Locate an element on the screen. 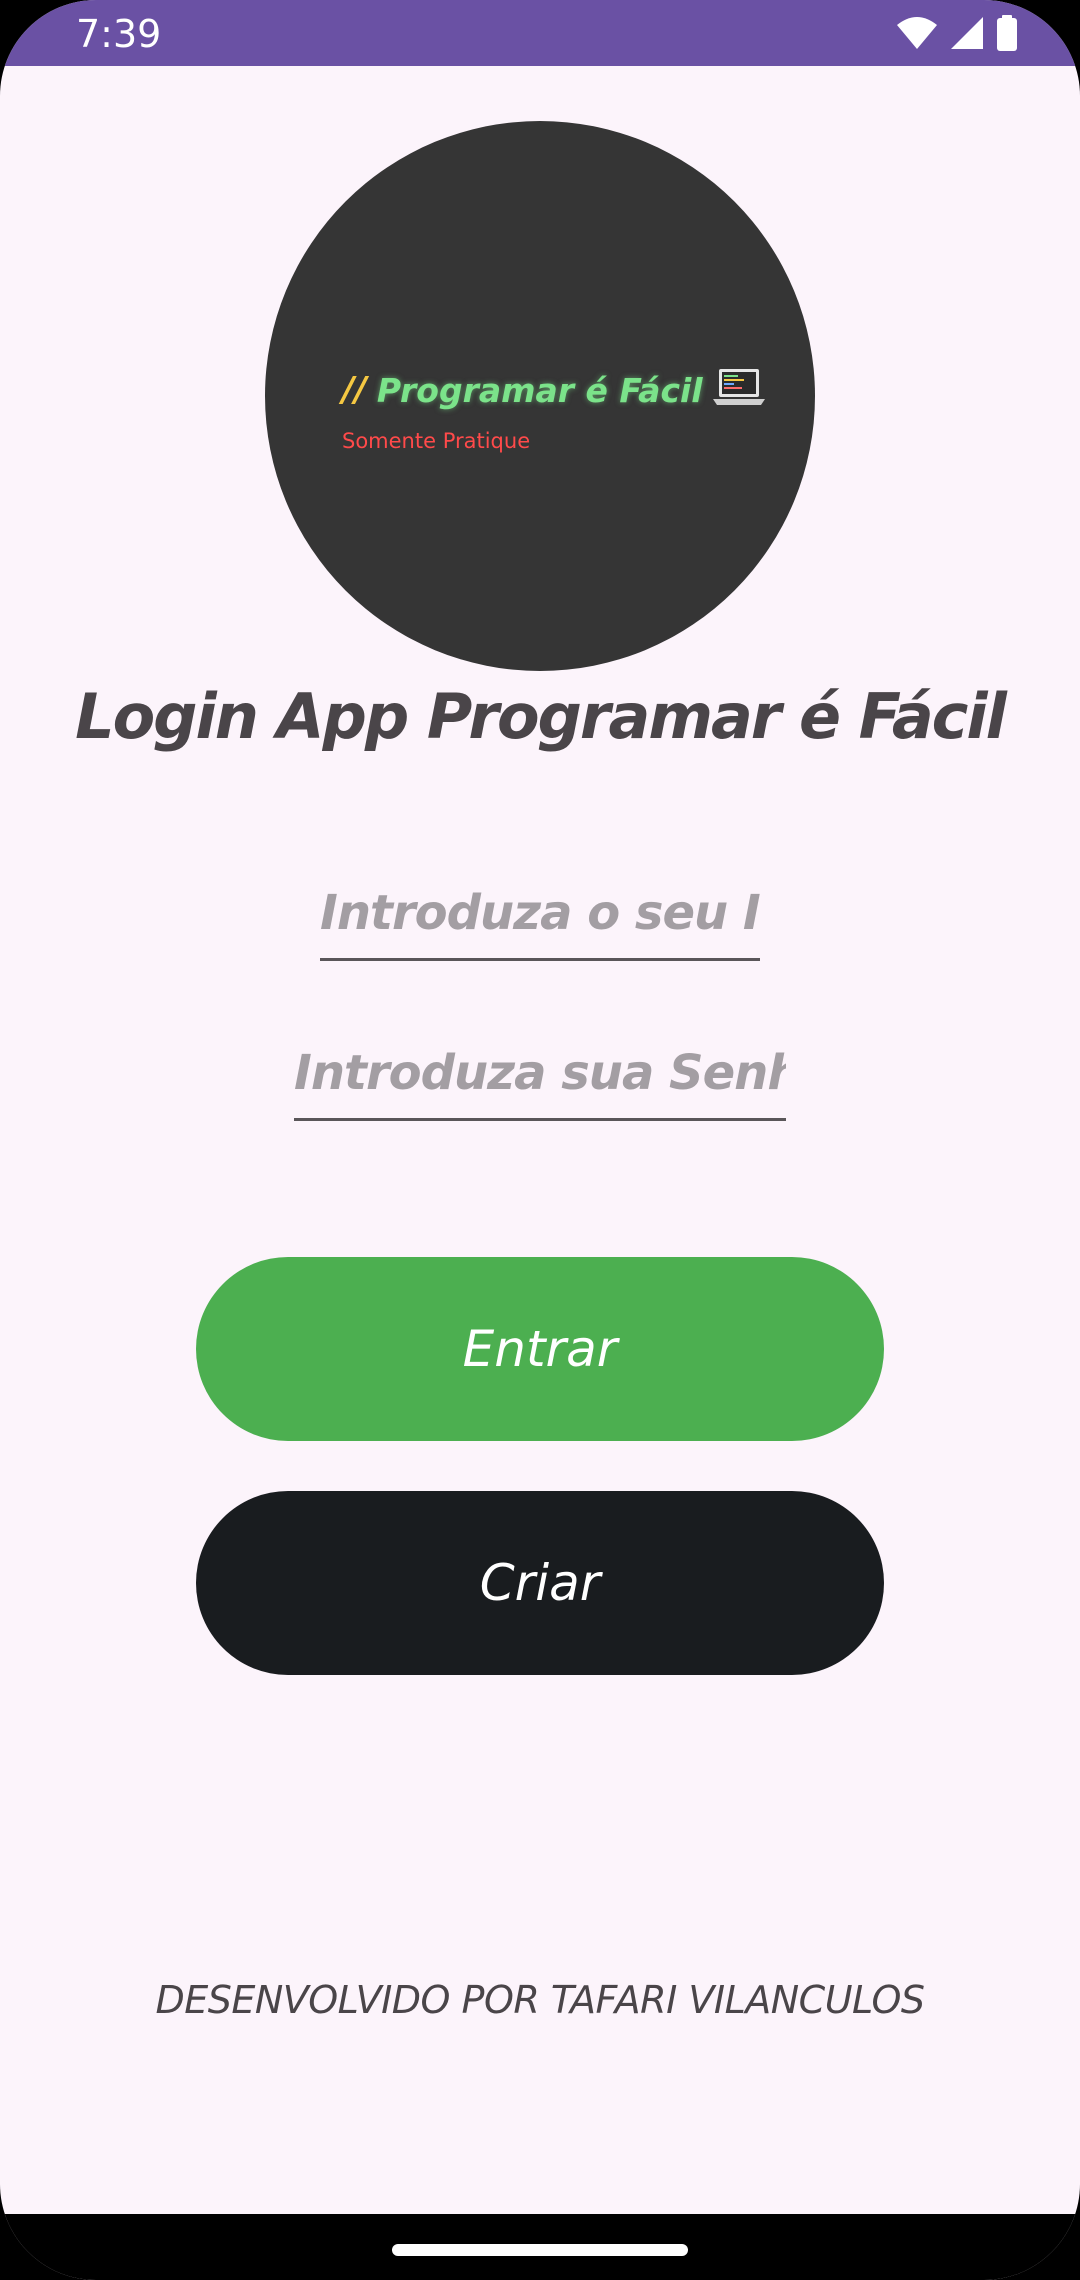  laptop-icon is located at coordinates (735, 390).